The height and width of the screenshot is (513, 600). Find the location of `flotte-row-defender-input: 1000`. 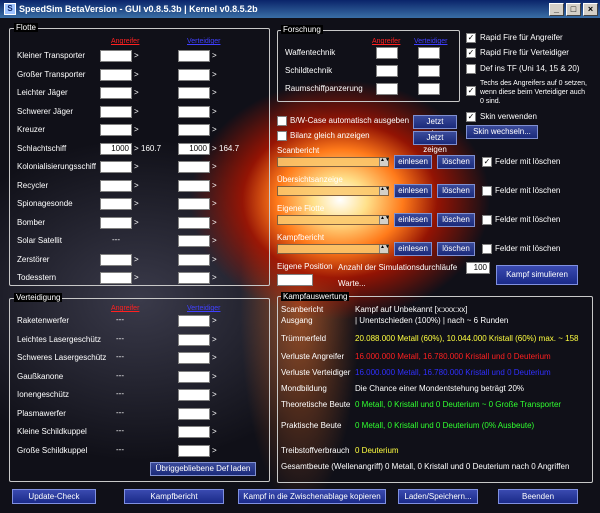

flotte-row-defender-input: 1000 is located at coordinates (194, 148).